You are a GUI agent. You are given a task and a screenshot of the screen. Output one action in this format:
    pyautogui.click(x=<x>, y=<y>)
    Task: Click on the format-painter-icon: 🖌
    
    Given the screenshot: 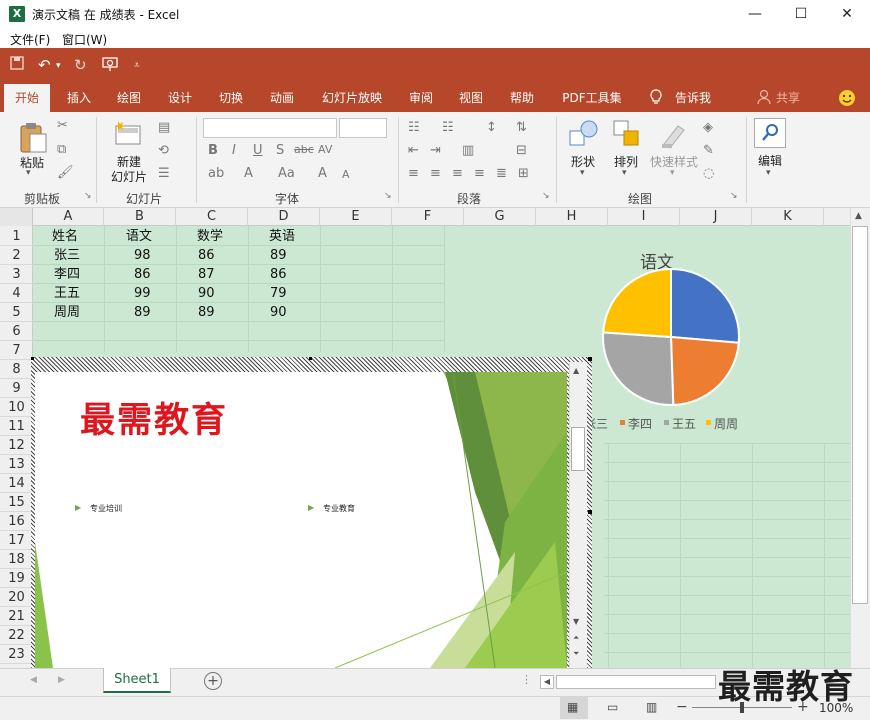 What is the action you would take?
    pyautogui.click(x=65, y=172)
    